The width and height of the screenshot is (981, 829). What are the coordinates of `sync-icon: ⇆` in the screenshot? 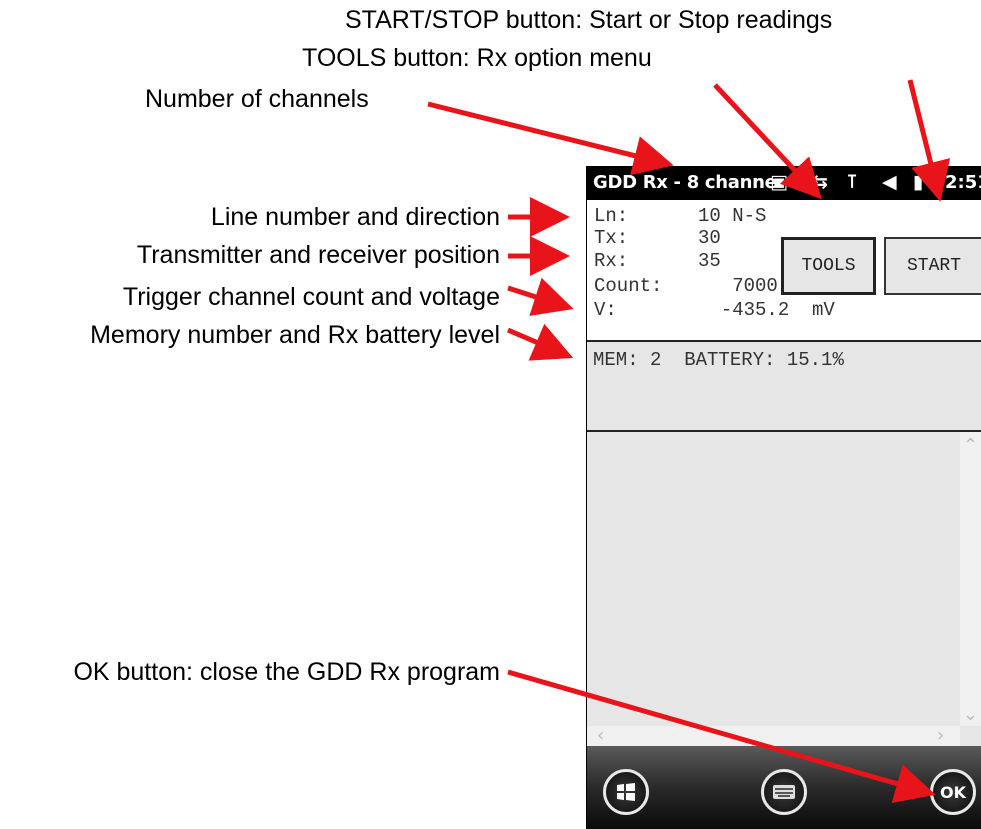 It's located at (820, 182).